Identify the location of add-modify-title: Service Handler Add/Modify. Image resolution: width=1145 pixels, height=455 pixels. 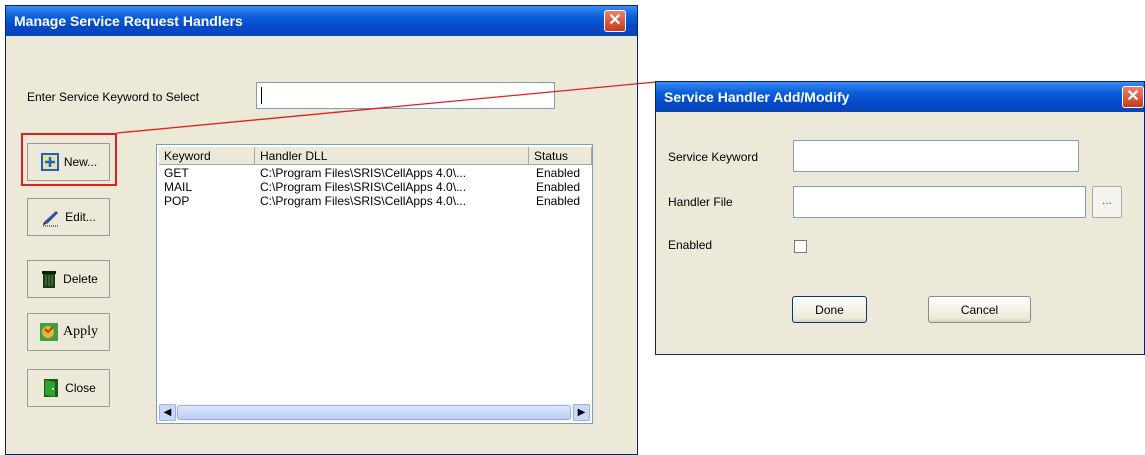
(757, 97).